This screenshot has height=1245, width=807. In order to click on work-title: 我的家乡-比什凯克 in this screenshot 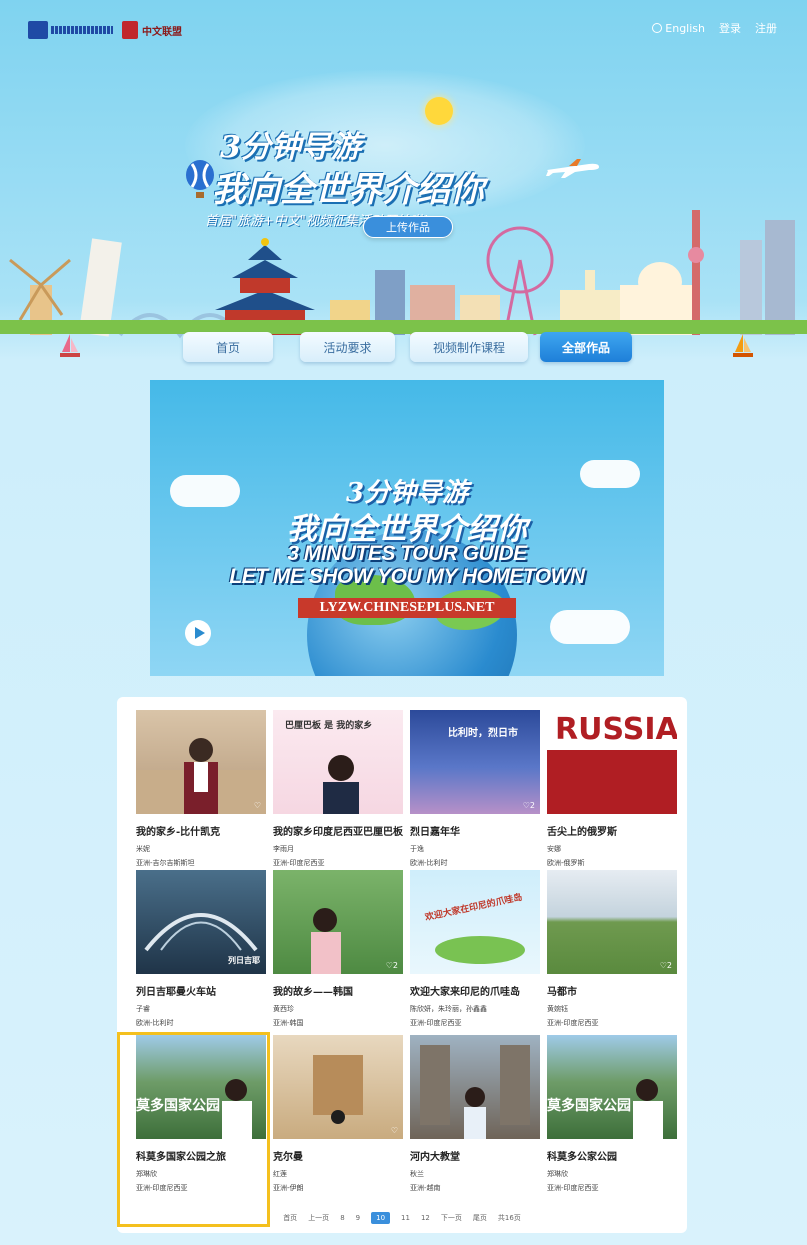, I will do `click(201, 830)`.